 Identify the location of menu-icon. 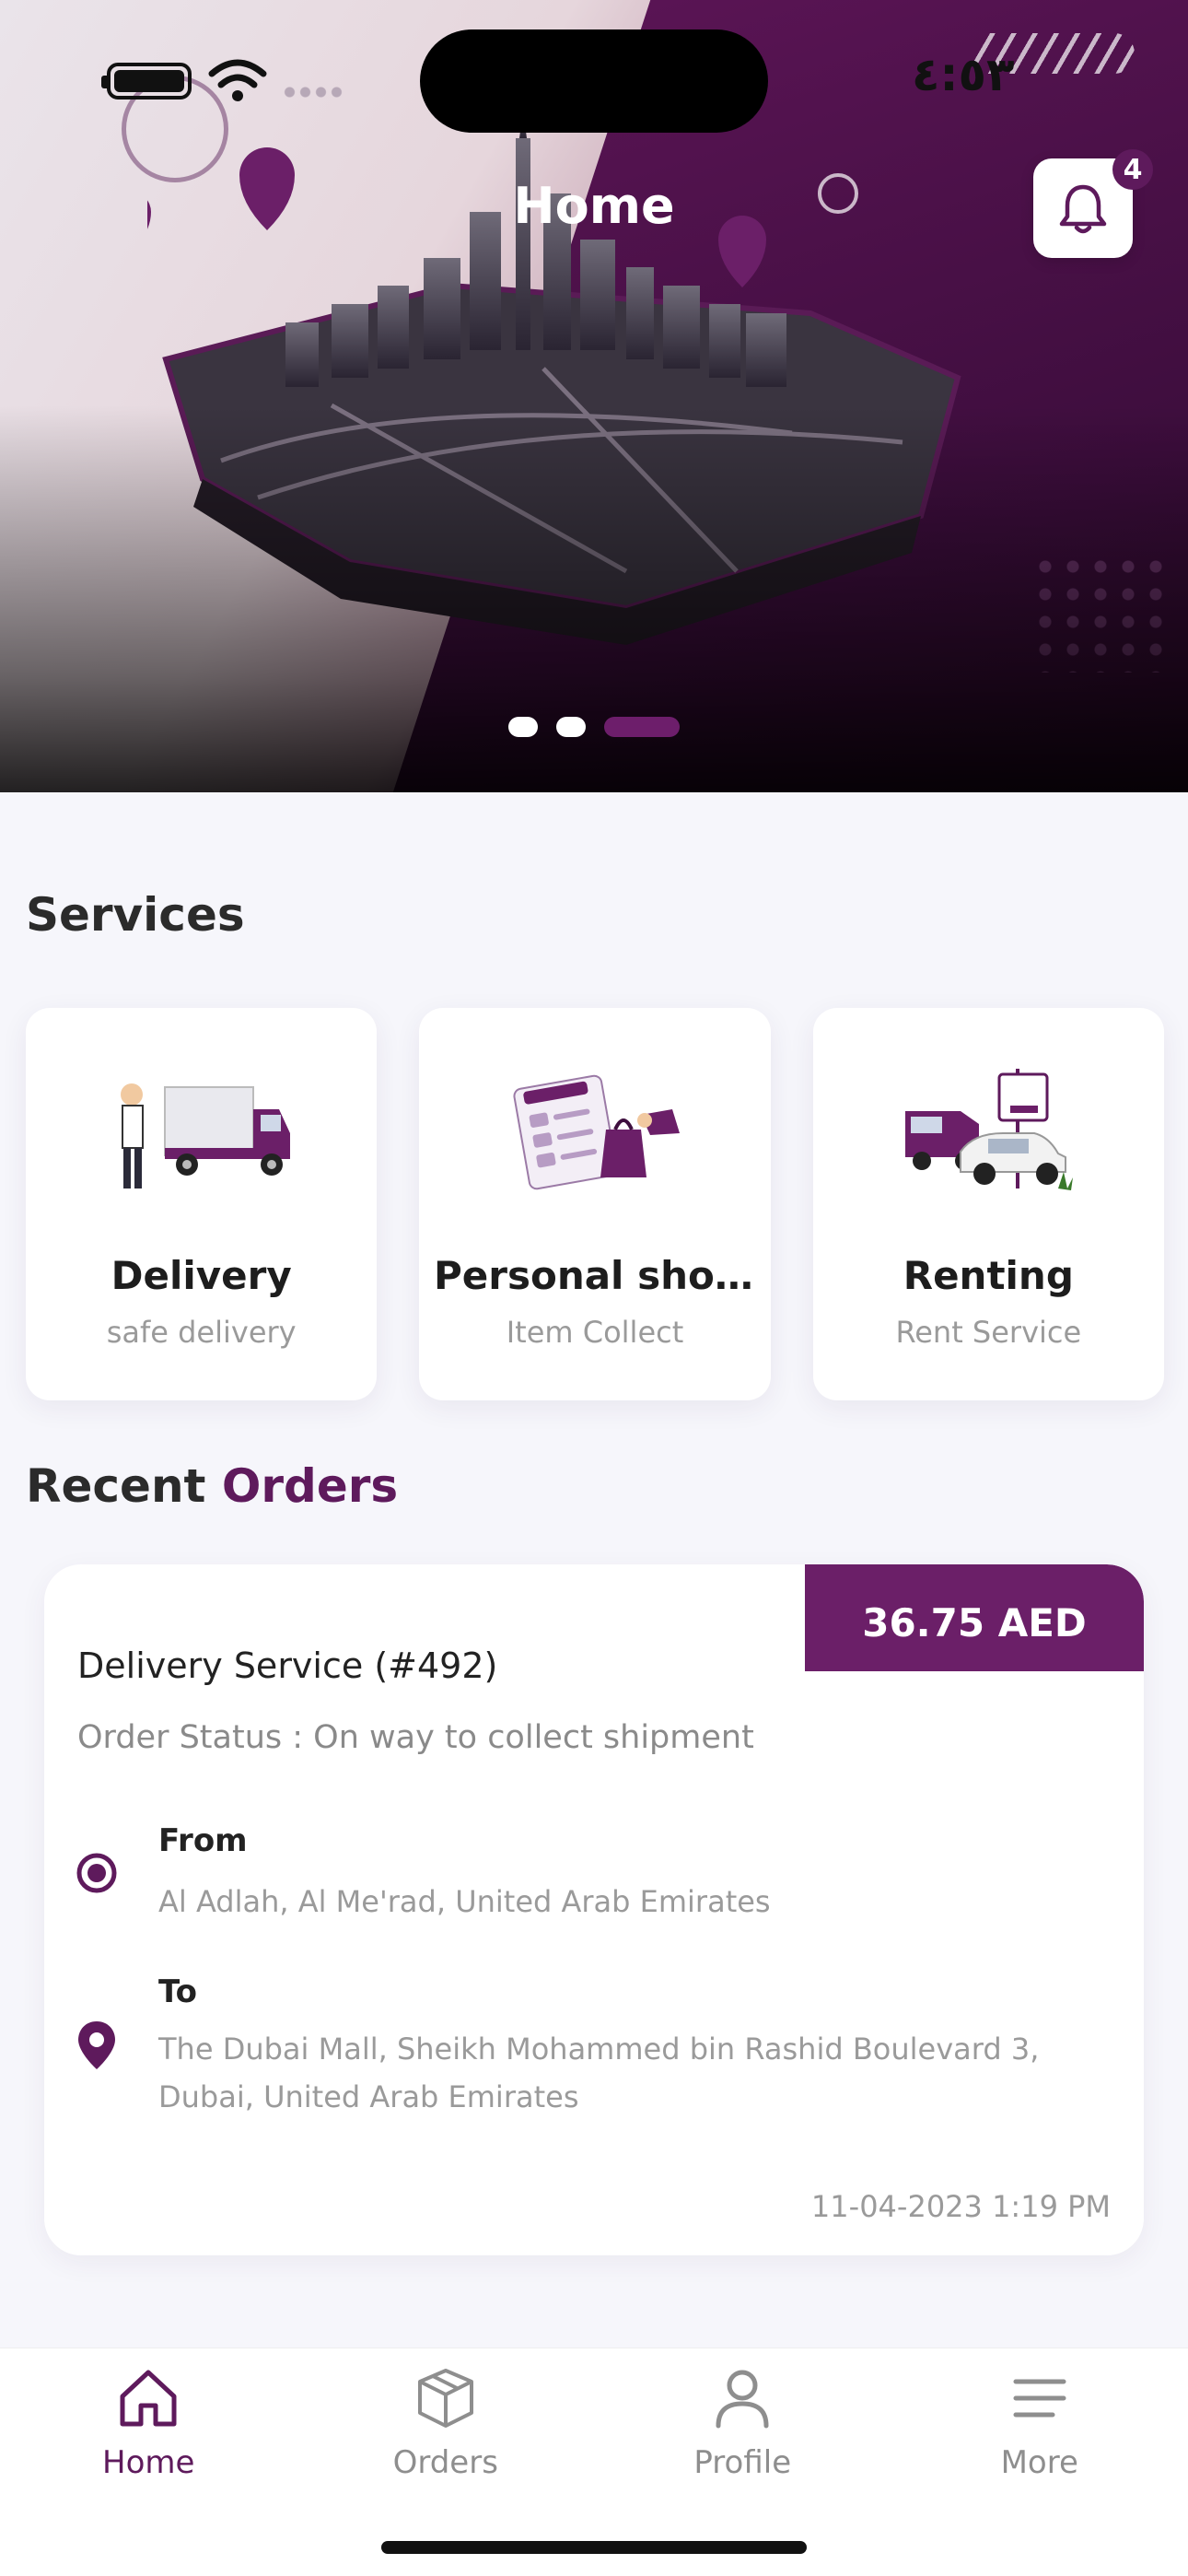
(1039, 2398).